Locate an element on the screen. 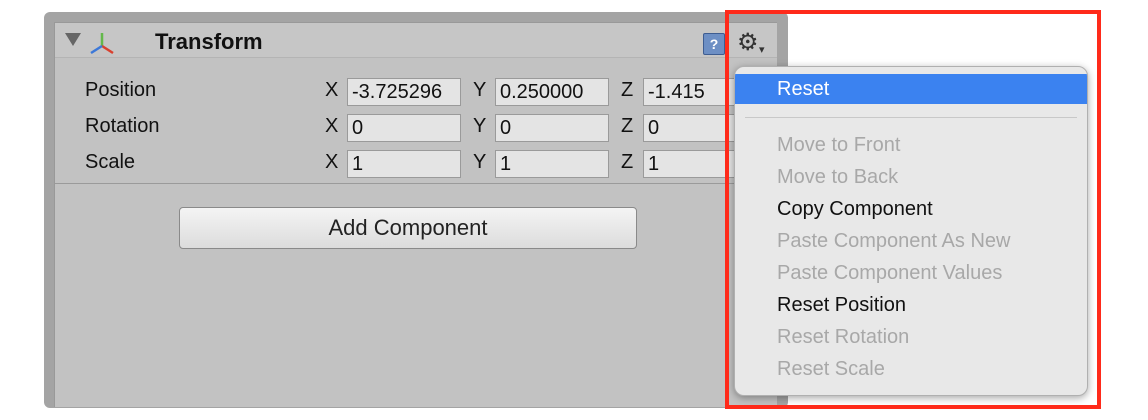 The width and height of the screenshot is (1148, 420). component-header: Transform ? ⚙ ▾ is located at coordinates (416, 40).